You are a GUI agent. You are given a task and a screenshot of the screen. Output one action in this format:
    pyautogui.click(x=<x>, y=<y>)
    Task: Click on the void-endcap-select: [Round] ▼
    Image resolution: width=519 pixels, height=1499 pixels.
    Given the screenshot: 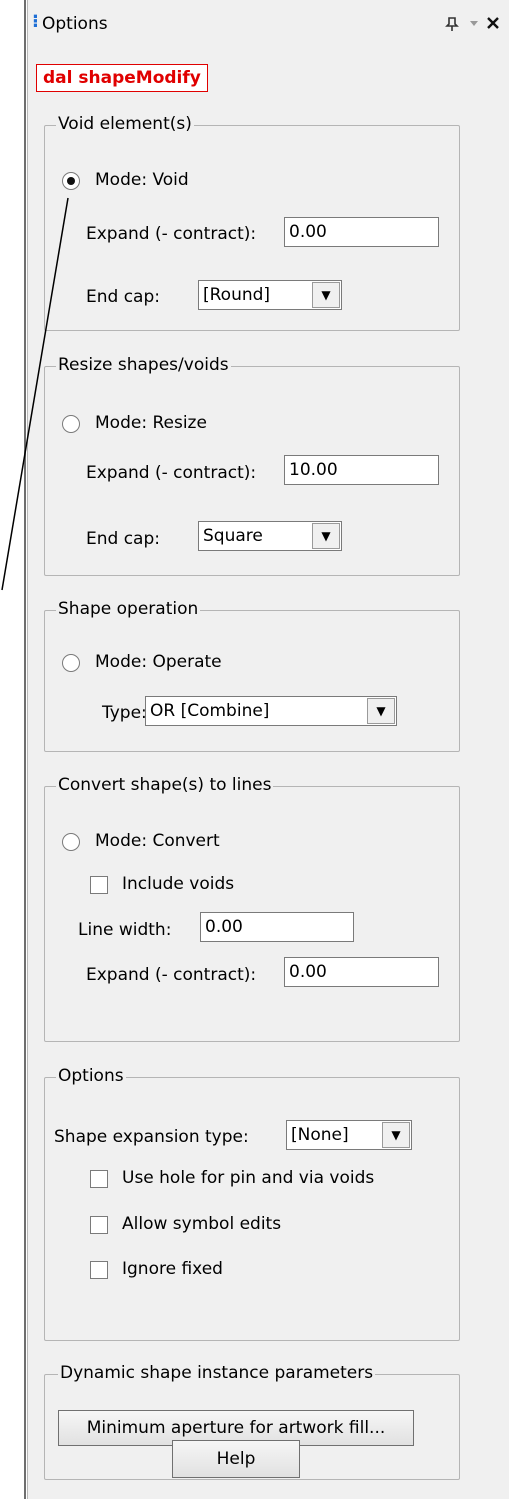 What is the action you would take?
    pyautogui.click(x=270, y=295)
    